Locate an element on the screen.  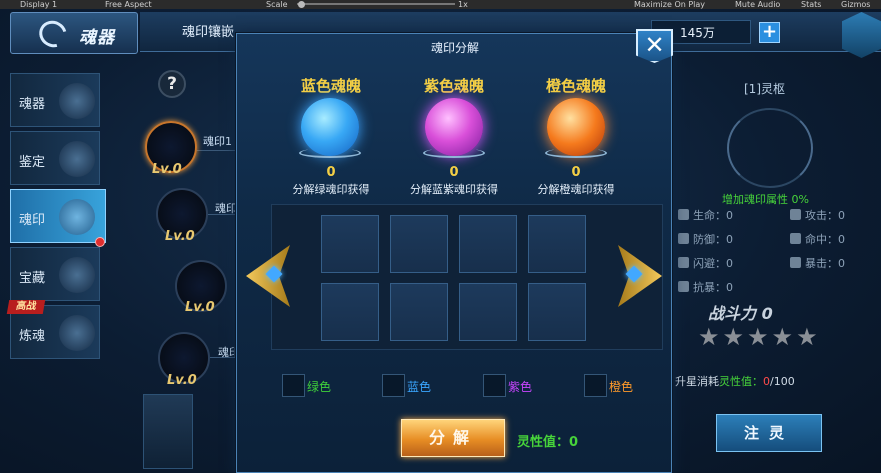
scale-label: Scale is located at coordinates (277, 4).